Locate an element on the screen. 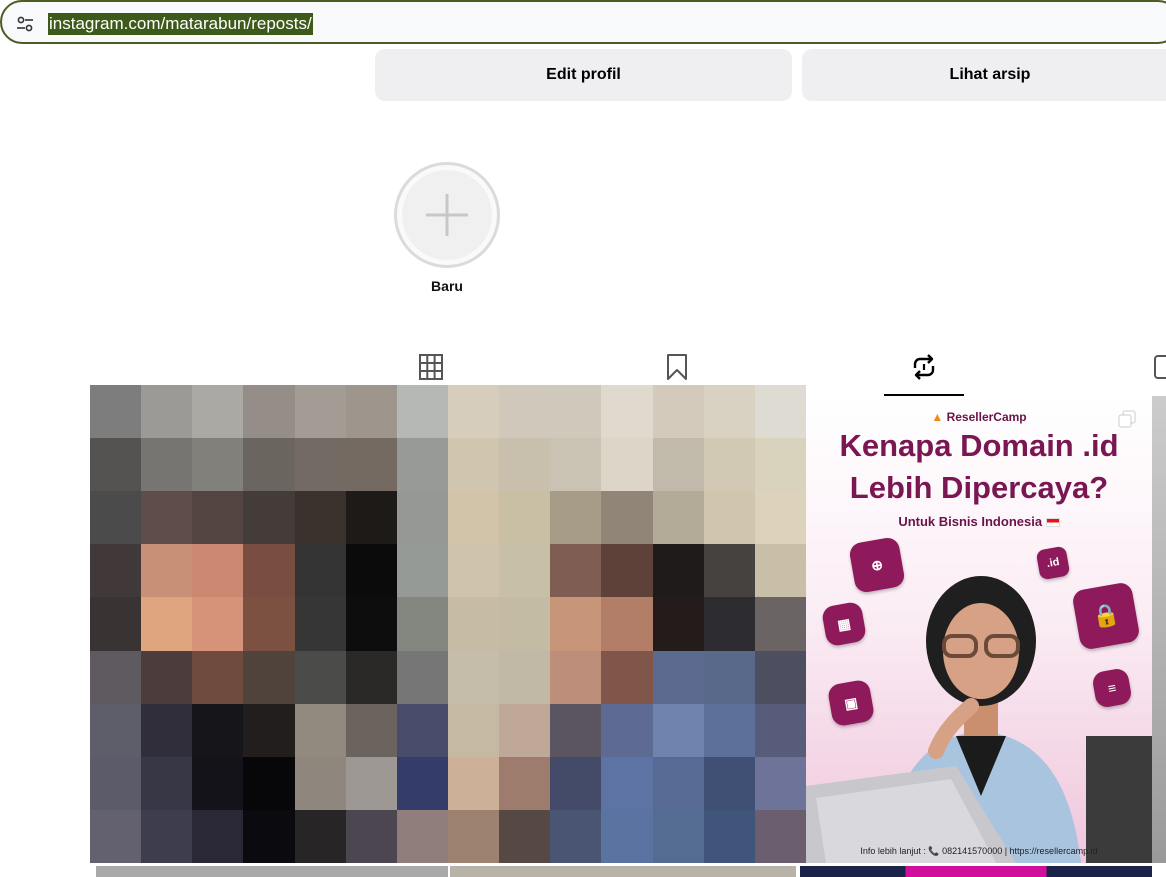 The height and width of the screenshot is (877, 1166). post-brand: ▲ ResellerCamp is located at coordinates (979, 417).